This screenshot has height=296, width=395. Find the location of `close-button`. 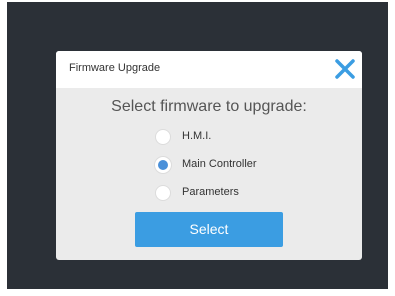

close-button is located at coordinates (345, 69).